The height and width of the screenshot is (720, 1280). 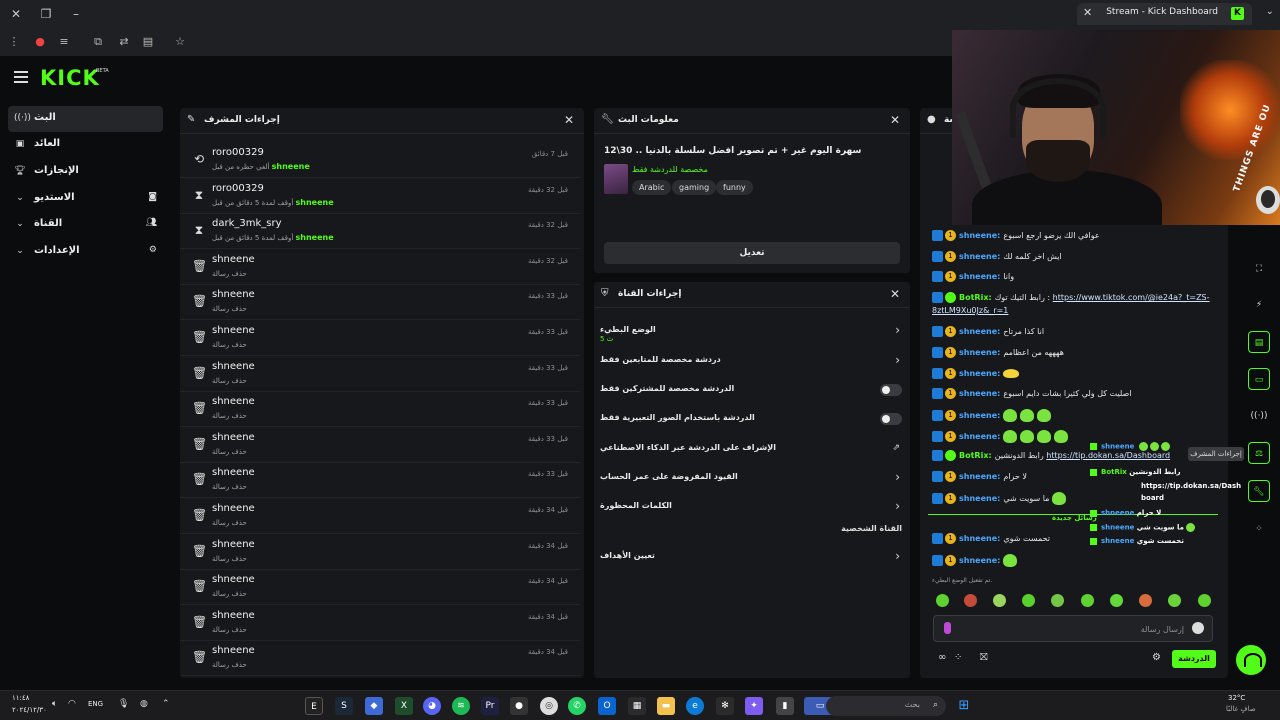 What do you see at coordinates (85, 252) in the screenshot?
I see `sidebar-item-settings: ⌄ الإعدادات ⚙` at bounding box center [85, 252].